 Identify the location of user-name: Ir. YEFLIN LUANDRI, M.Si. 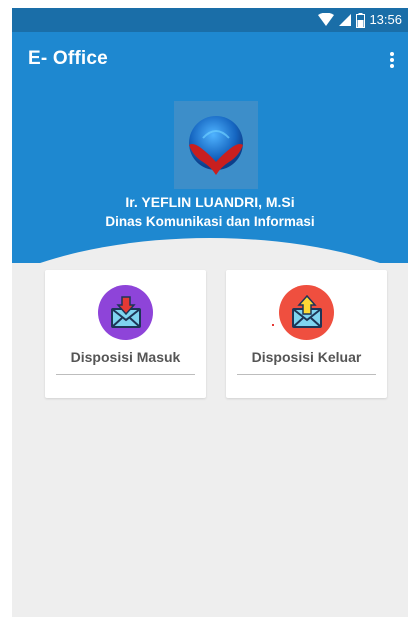
(210, 202).